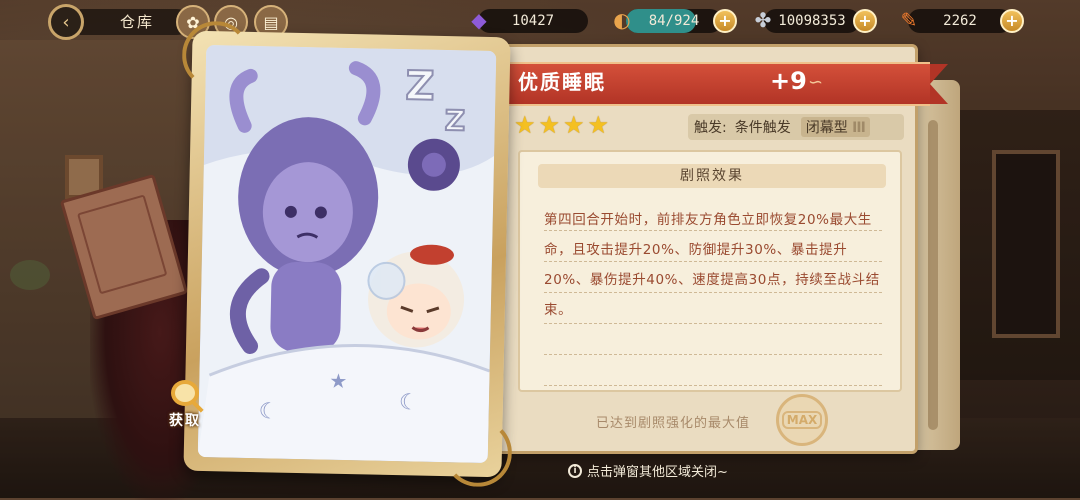  I want to click on skill-name: 优质睡眠, so click(562, 82).